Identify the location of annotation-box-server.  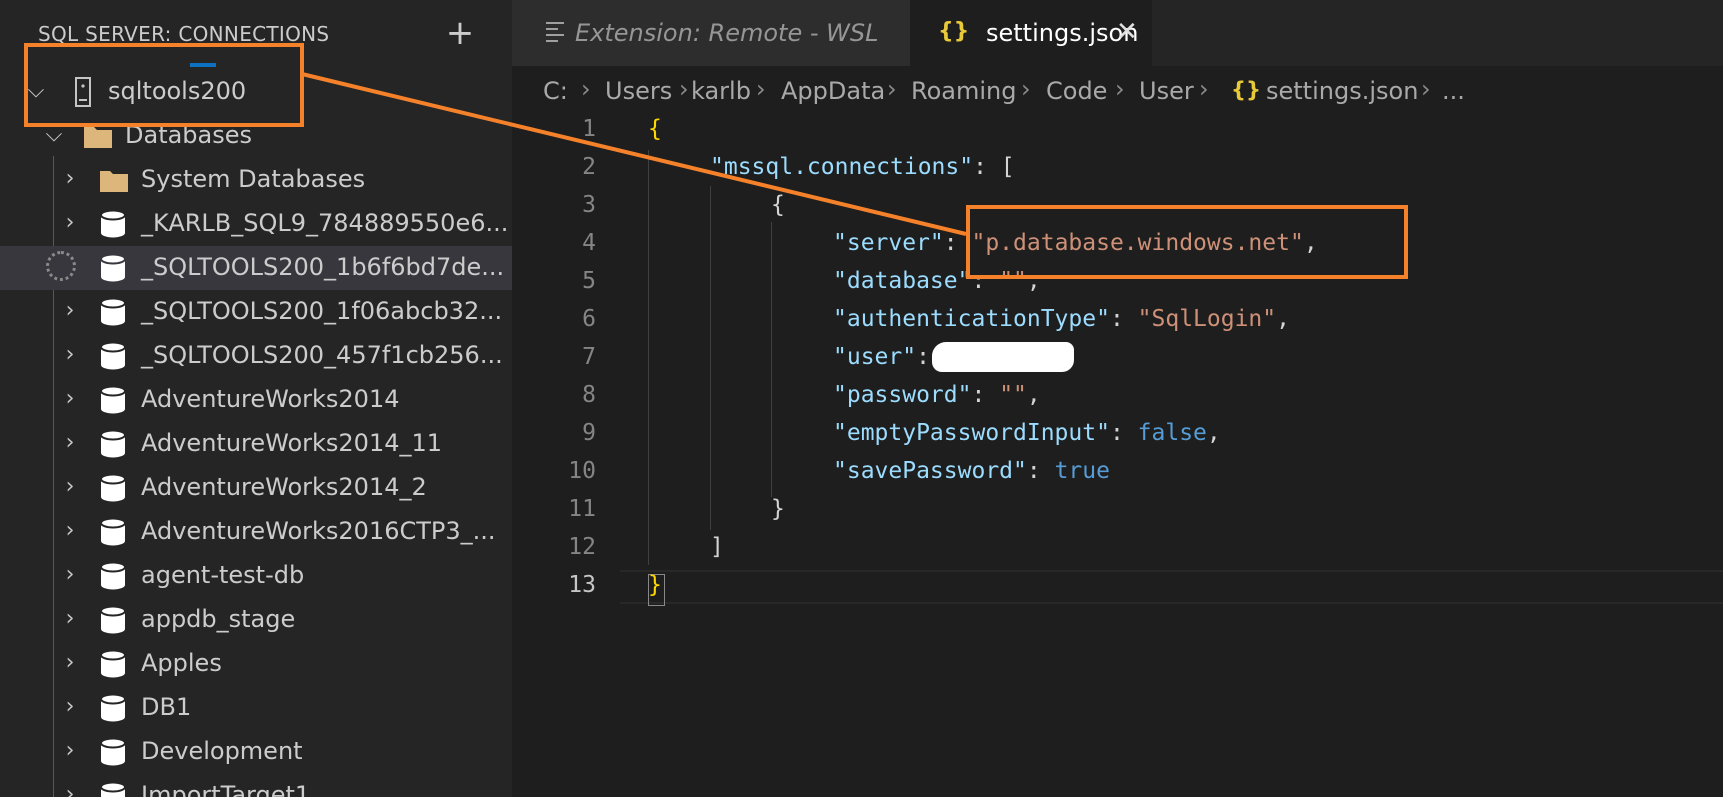
(1187, 242).